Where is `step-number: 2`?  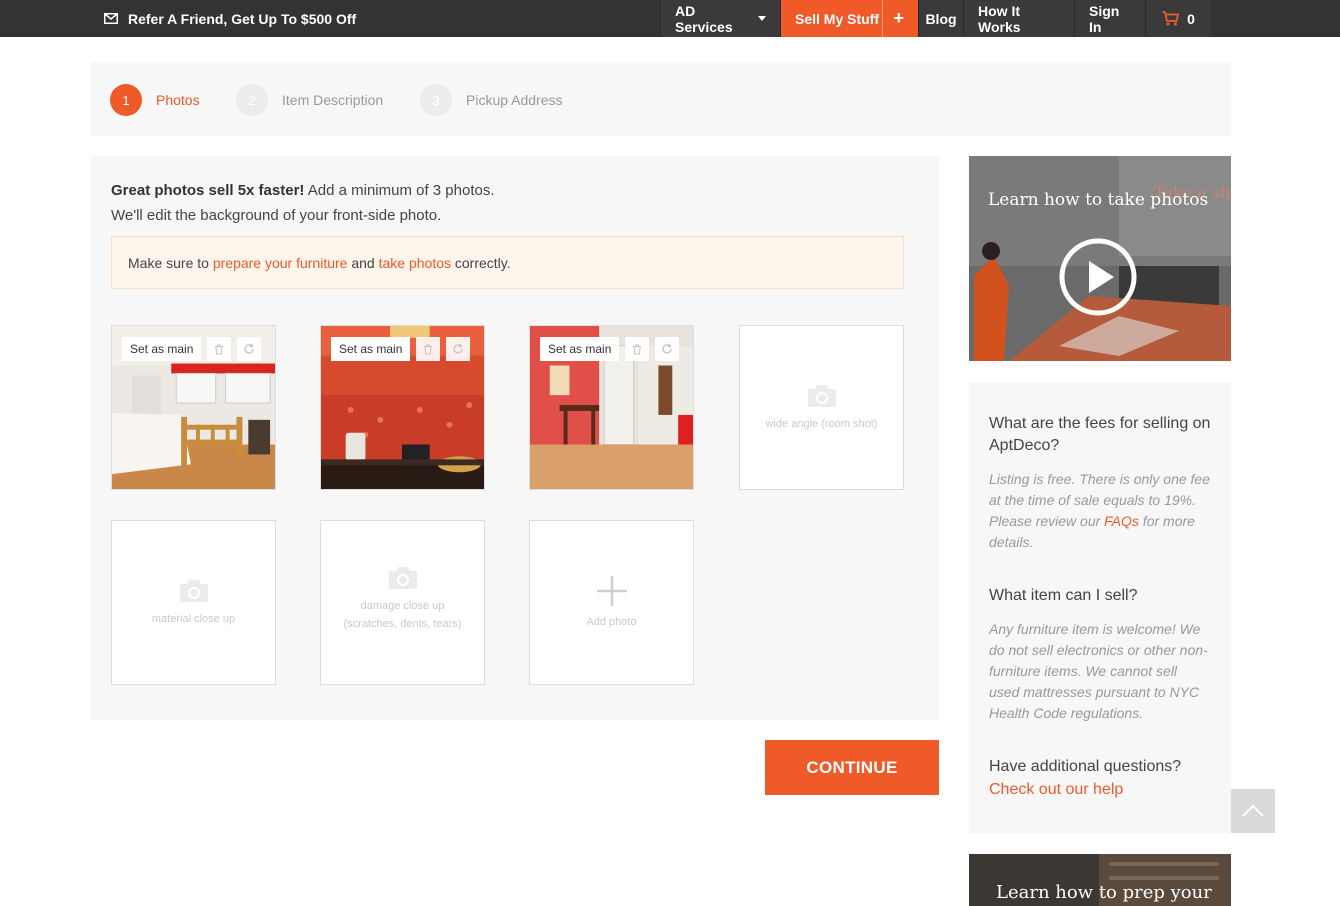
step-number: 2 is located at coordinates (252, 100).